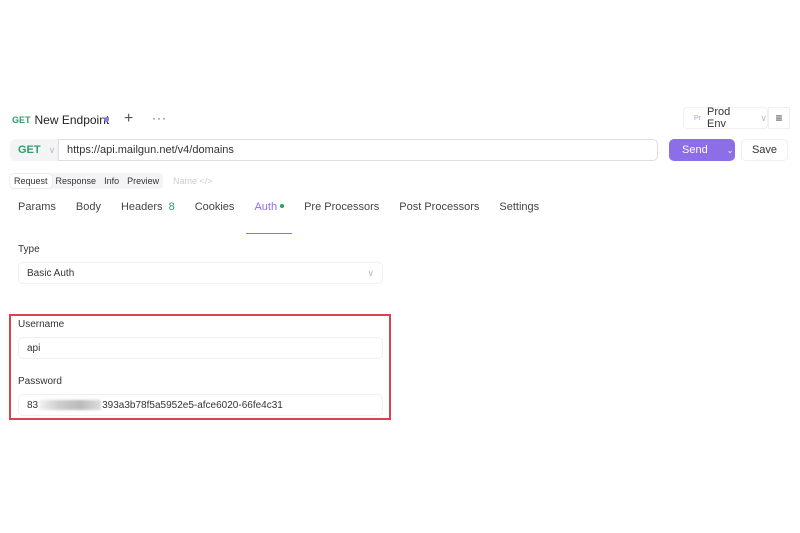 Image resolution: width=800 pixels, height=533 pixels. Describe the element at coordinates (21, 120) in the screenshot. I see `tab-method: GET` at that location.